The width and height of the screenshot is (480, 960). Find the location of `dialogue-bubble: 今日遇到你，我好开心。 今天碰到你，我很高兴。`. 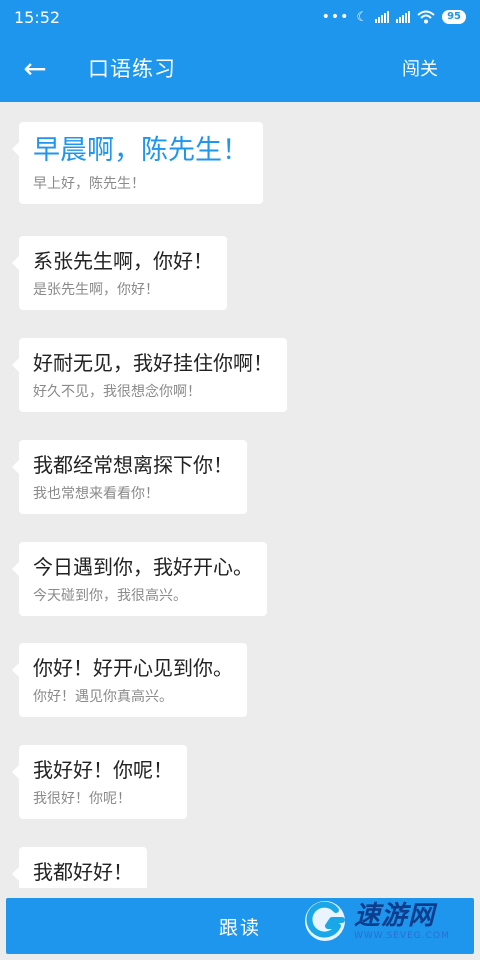

dialogue-bubble: 今日遇到你，我好开心。 今天碰到你，我很高兴。 is located at coordinates (139, 579).